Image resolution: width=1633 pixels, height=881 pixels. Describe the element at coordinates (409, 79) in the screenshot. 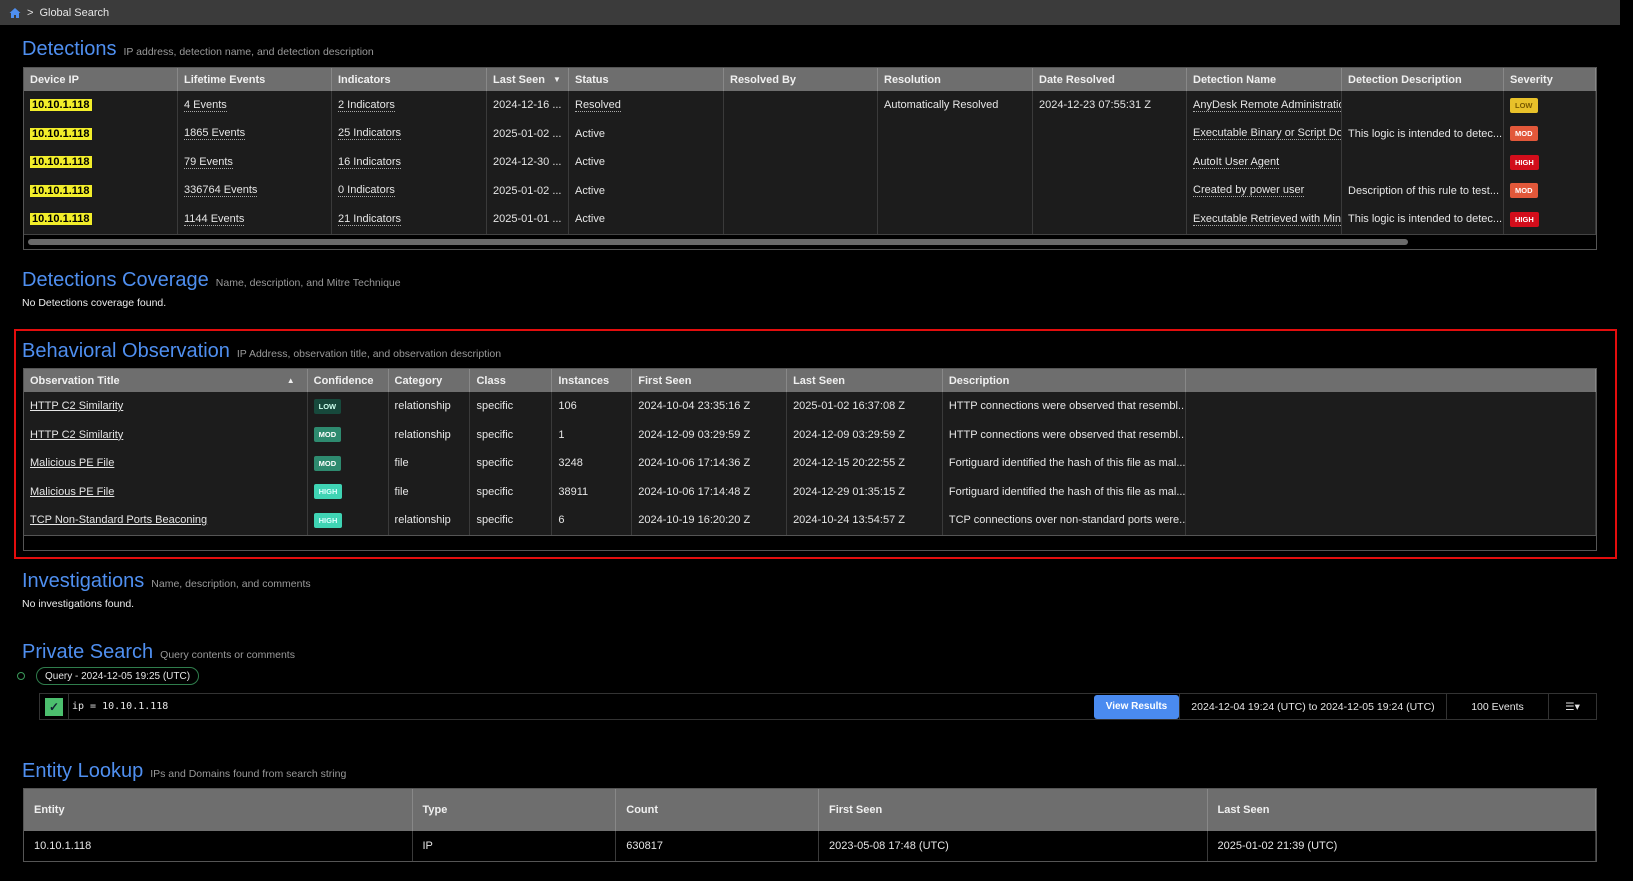

I see `column-header: Indicators` at that location.